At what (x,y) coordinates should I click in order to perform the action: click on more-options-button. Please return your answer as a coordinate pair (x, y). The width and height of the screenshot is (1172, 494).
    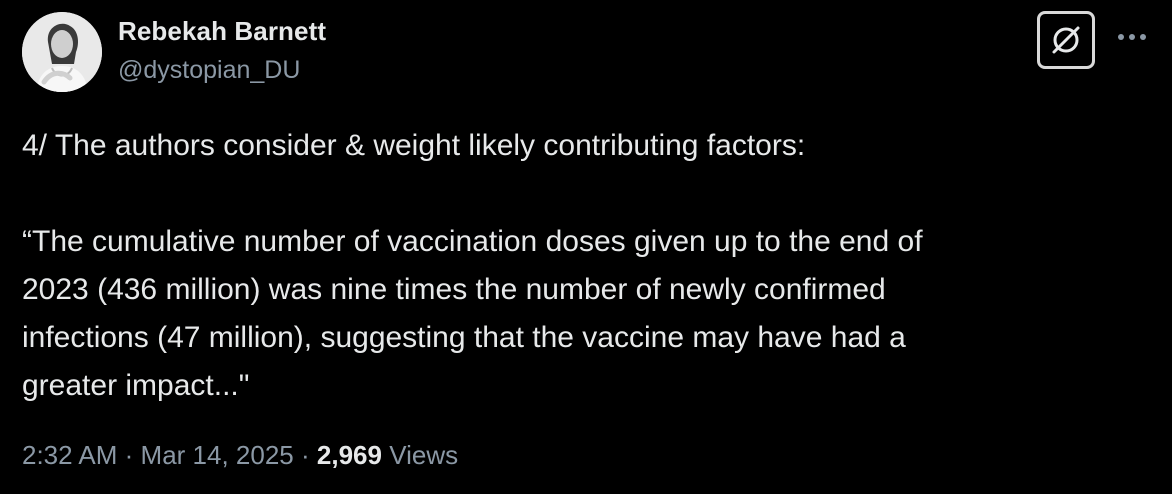
    Looking at the image, I should click on (1132, 37).